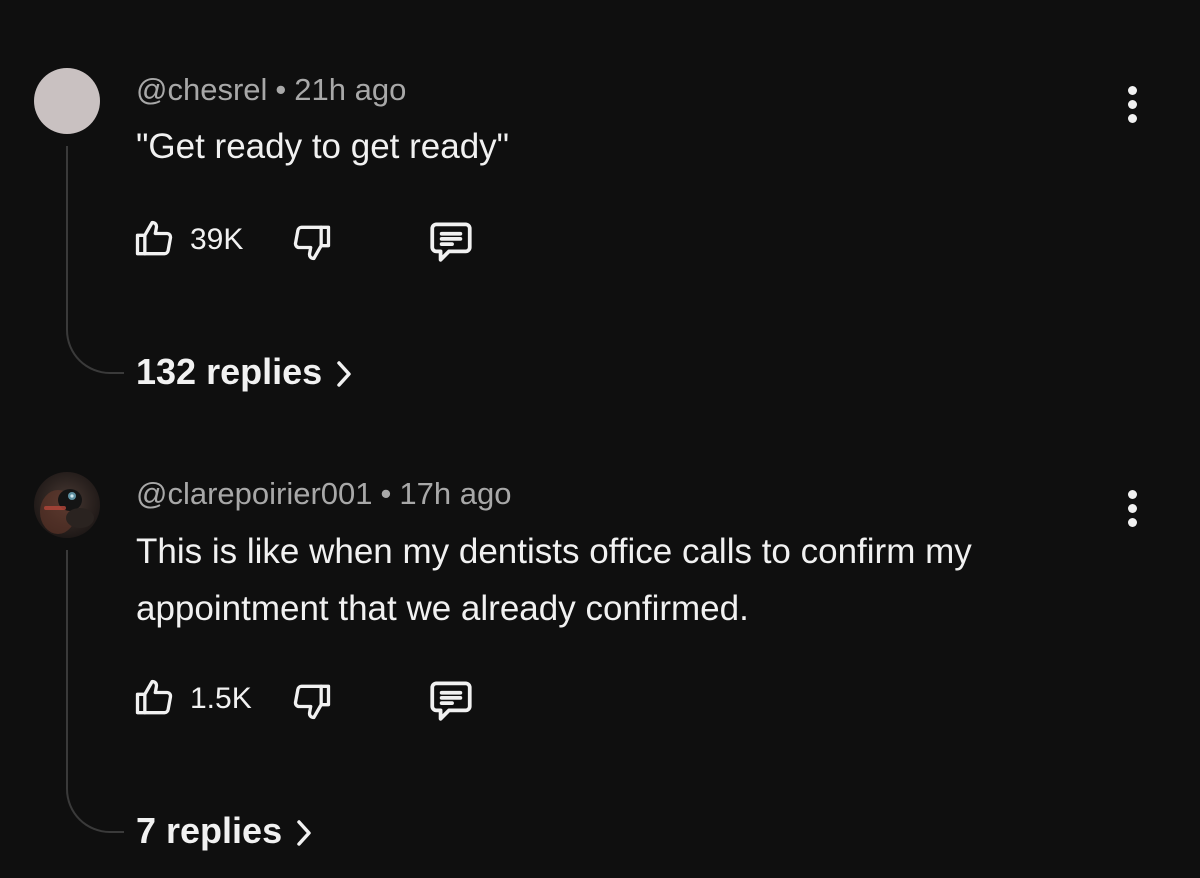 The width and height of the screenshot is (1200, 878). What do you see at coordinates (209, 830) in the screenshot?
I see `replies-label: 7 replies` at bounding box center [209, 830].